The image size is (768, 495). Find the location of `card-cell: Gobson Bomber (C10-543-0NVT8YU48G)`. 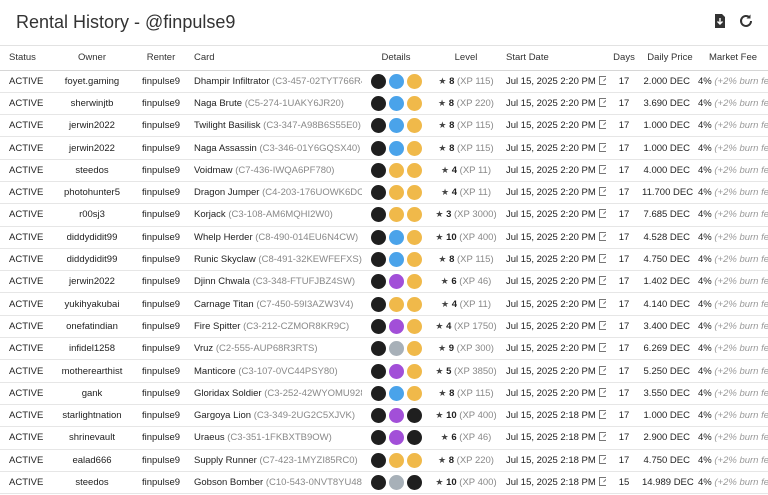

card-cell: Gobson Bomber (C10-543-0NVT8YU48G) is located at coordinates (276, 483).